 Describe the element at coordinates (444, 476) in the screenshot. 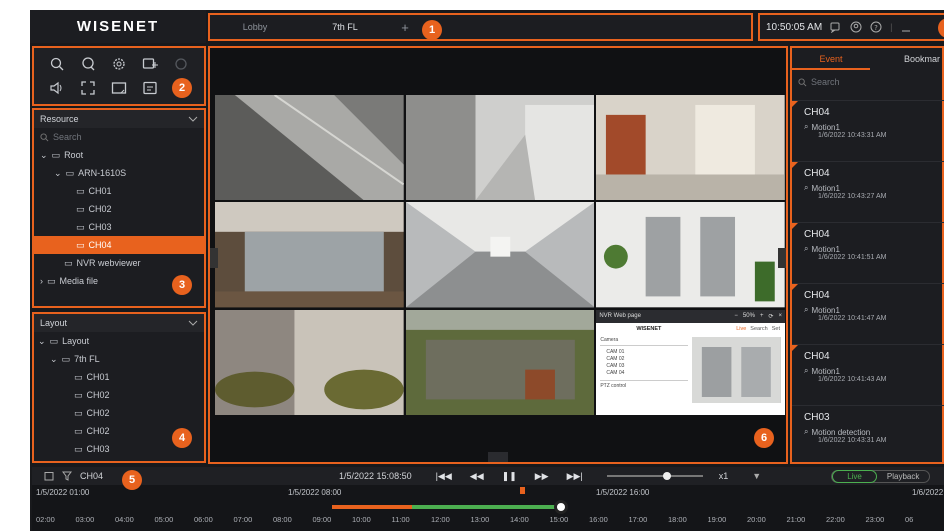

I see `skip-back-icon: |◀◀` at that location.